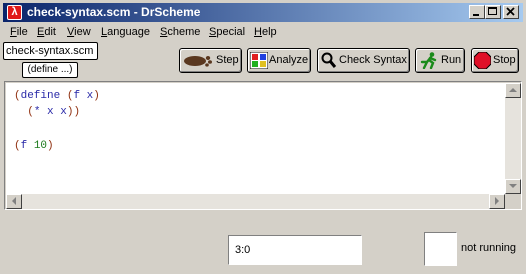 The width and height of the screenshot is (526, 274). I want to click on scroll-corner, so click(513, 201).